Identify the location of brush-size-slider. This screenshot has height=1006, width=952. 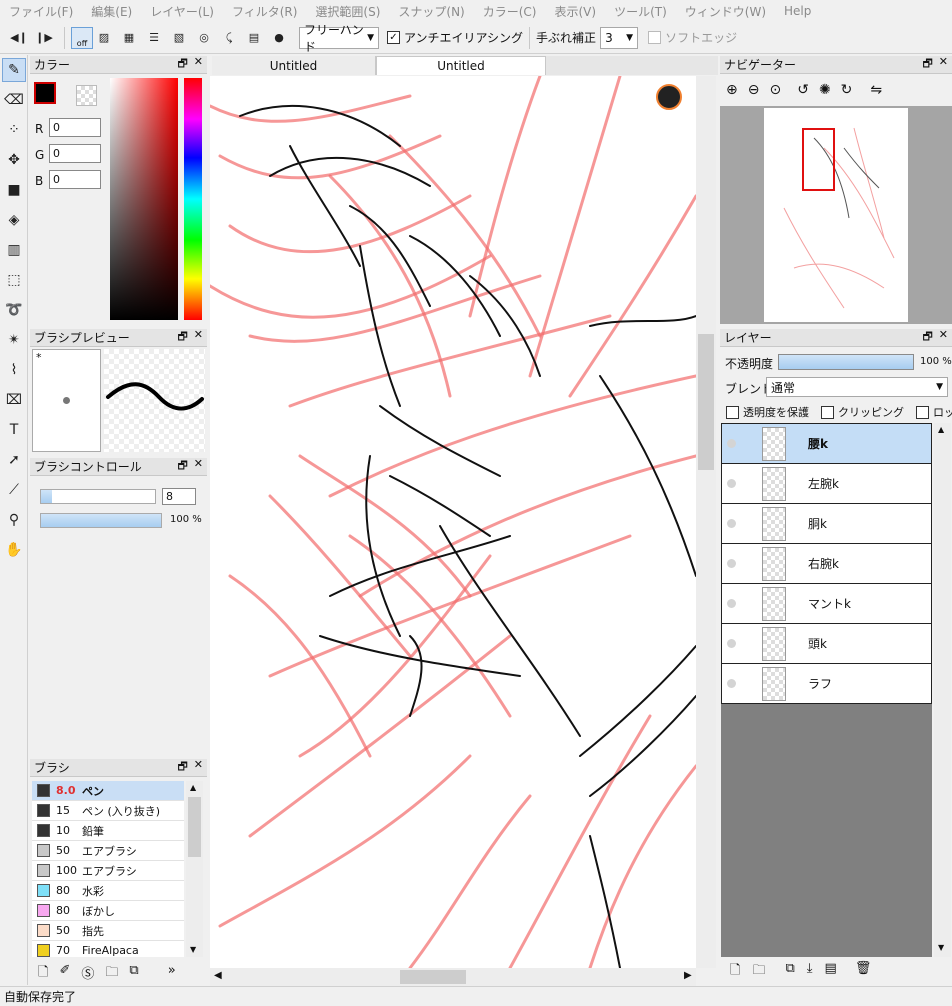
(98, 496).